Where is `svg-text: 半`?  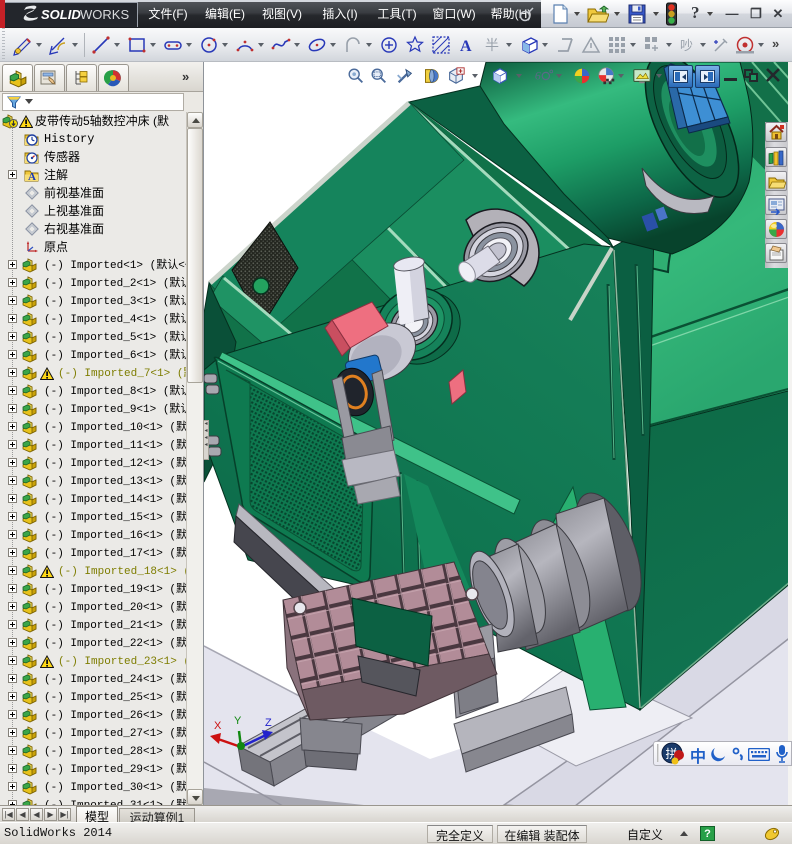 svg-text: 半 is located at coordinates (492, 45).